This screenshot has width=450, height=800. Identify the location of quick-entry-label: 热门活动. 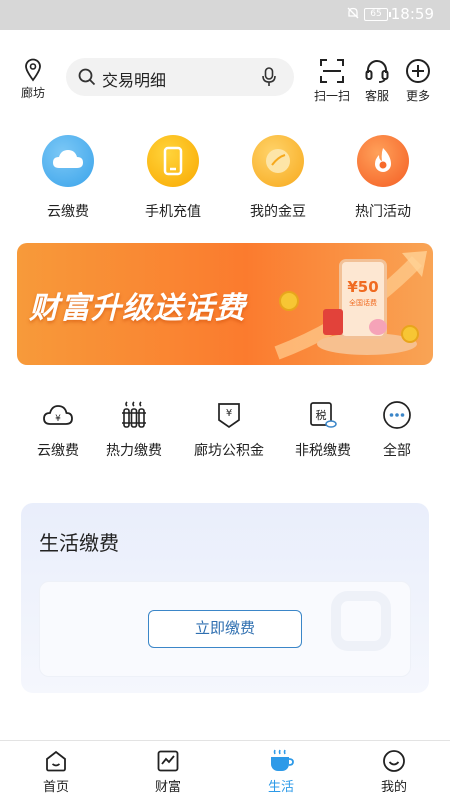
(383, 212).